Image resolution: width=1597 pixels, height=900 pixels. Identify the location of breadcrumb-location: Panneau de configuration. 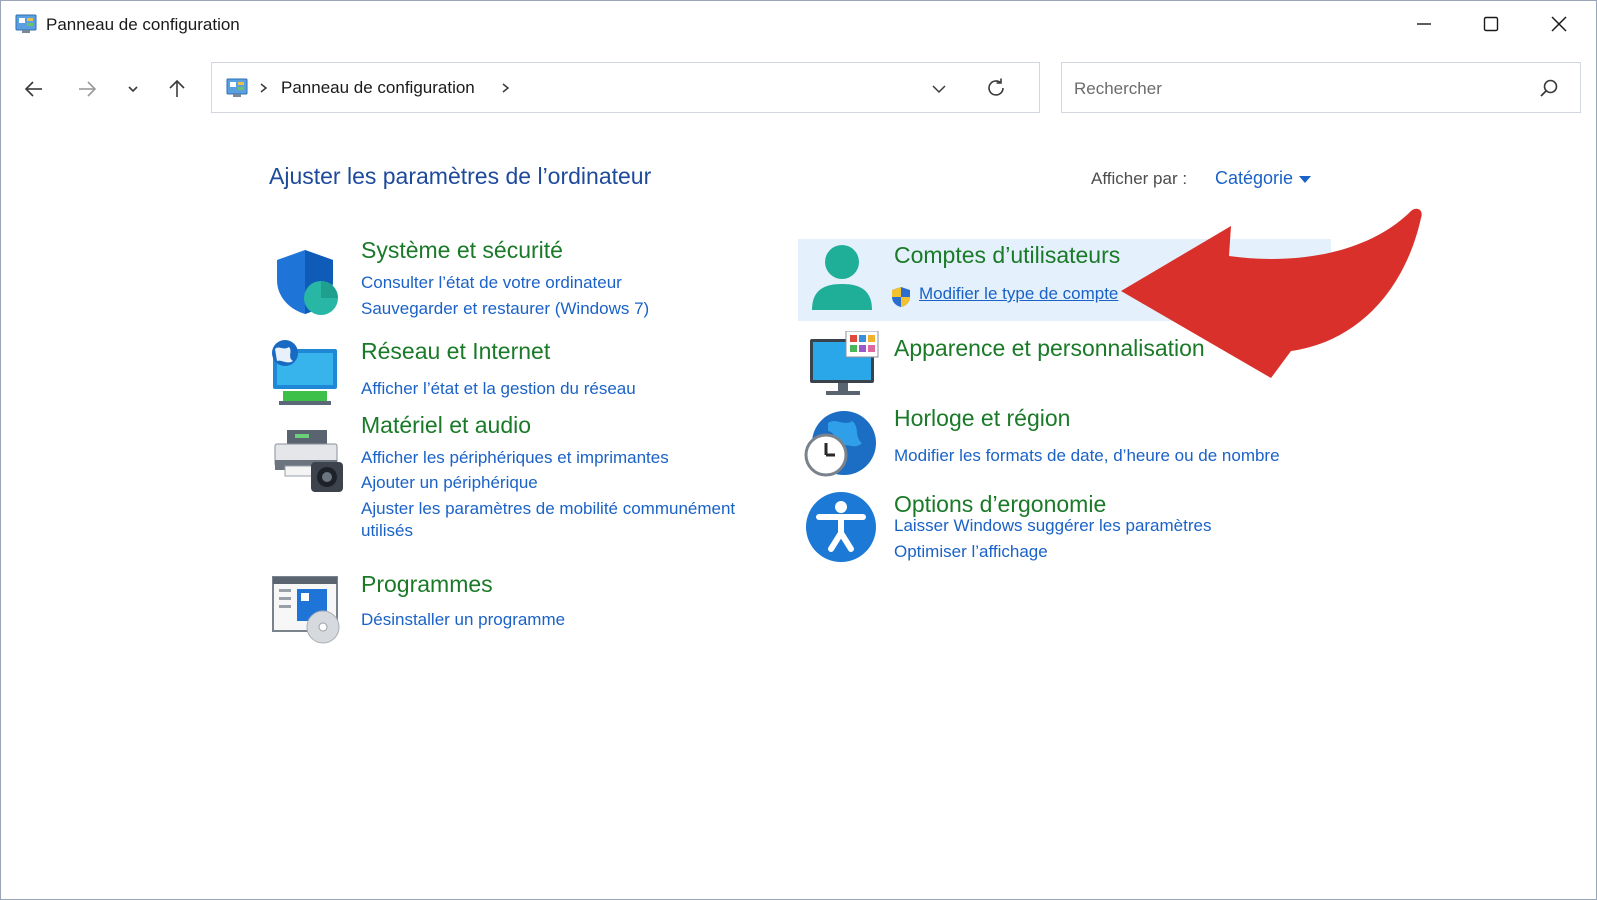
(378, 88).